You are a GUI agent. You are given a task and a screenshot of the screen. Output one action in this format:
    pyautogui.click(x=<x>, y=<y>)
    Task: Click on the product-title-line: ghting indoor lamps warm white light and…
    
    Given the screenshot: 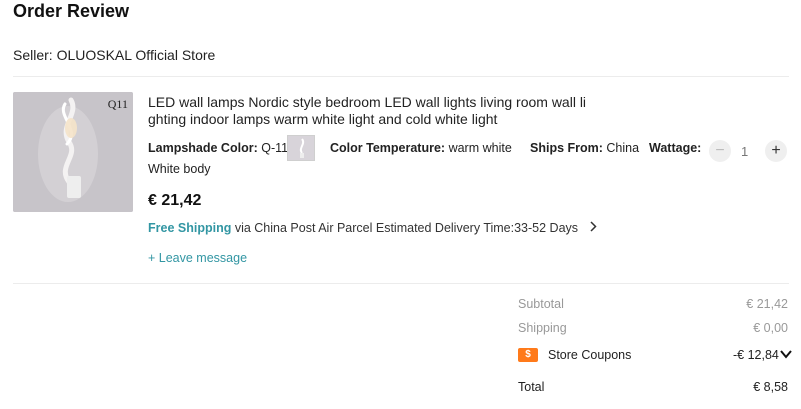 What is the action you would take?
    pyautogui.click(x=323, y=119)
    